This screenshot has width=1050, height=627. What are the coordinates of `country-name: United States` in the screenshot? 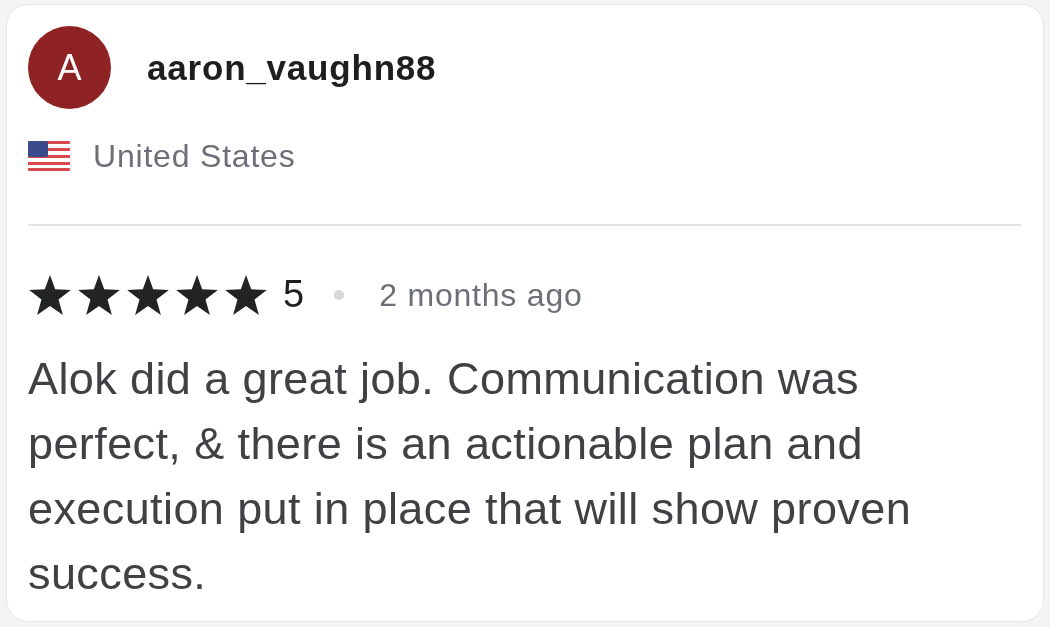 It's located at (194, 156).